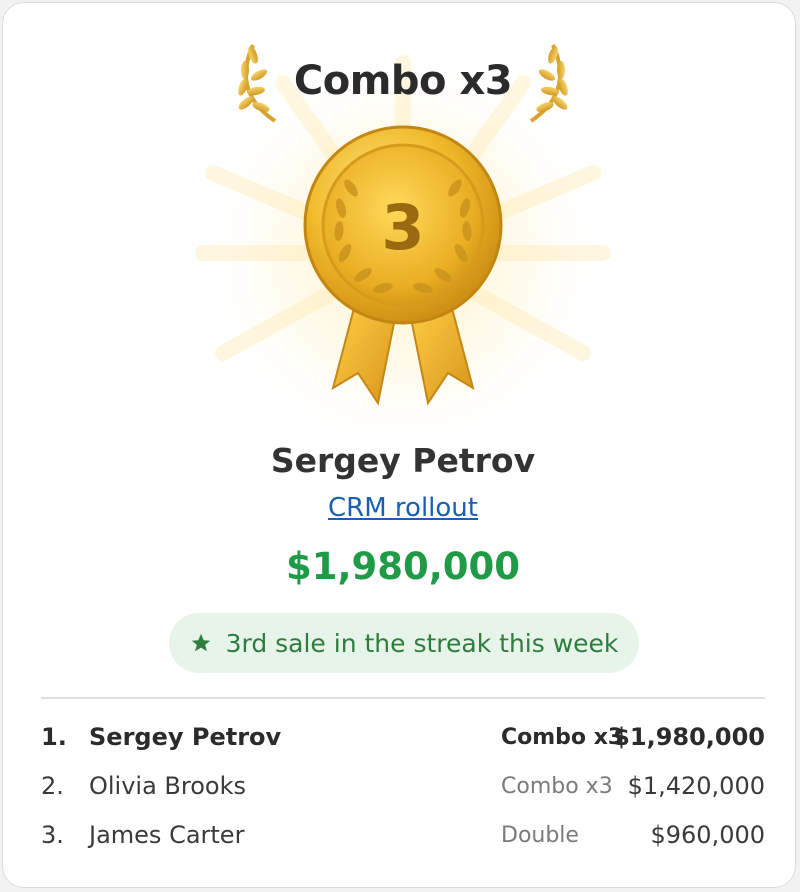  I want to click on row-name: Sergey Petrov, so click(185, 737).